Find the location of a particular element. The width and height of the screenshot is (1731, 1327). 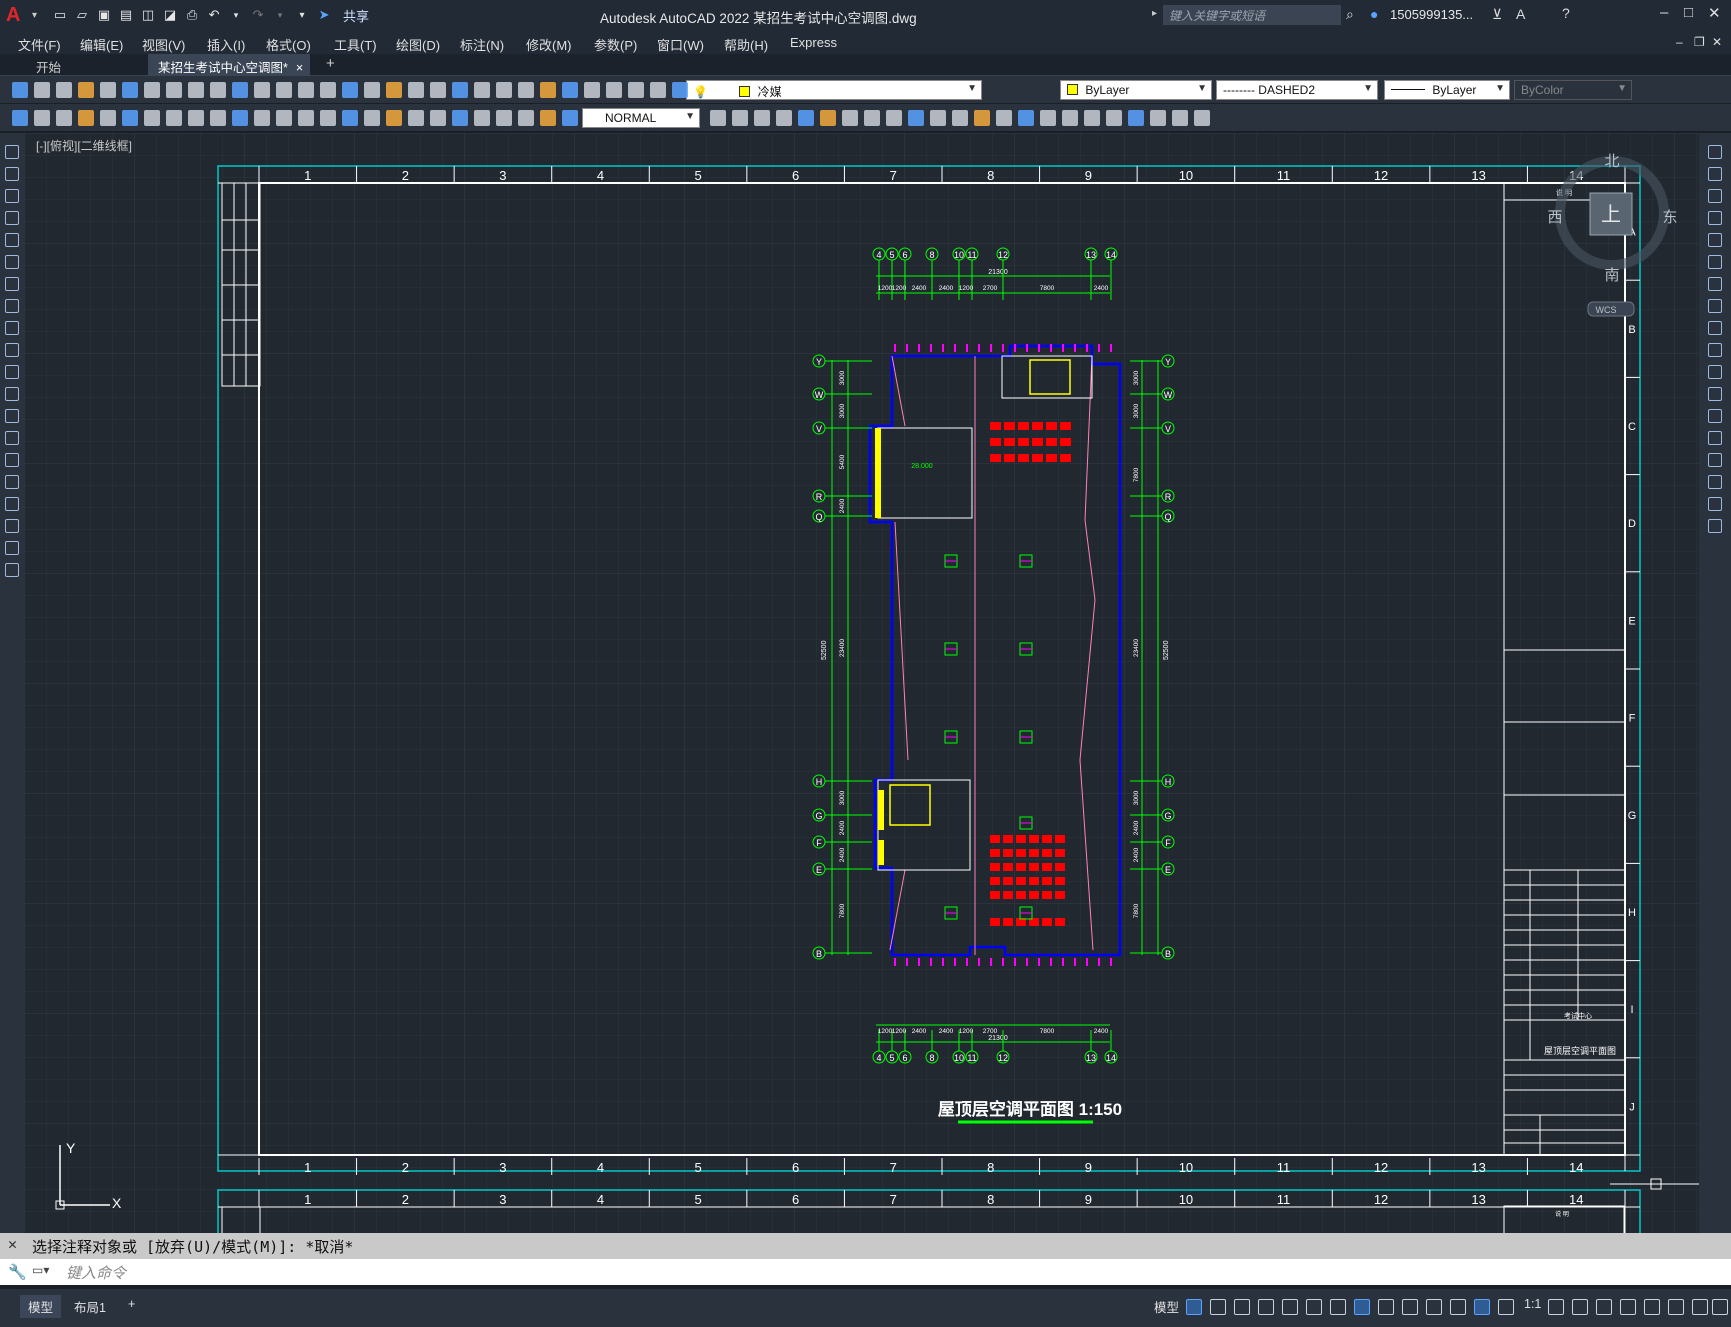

menu-item-11: 帮助(H) is located at coordinates (746, 44).